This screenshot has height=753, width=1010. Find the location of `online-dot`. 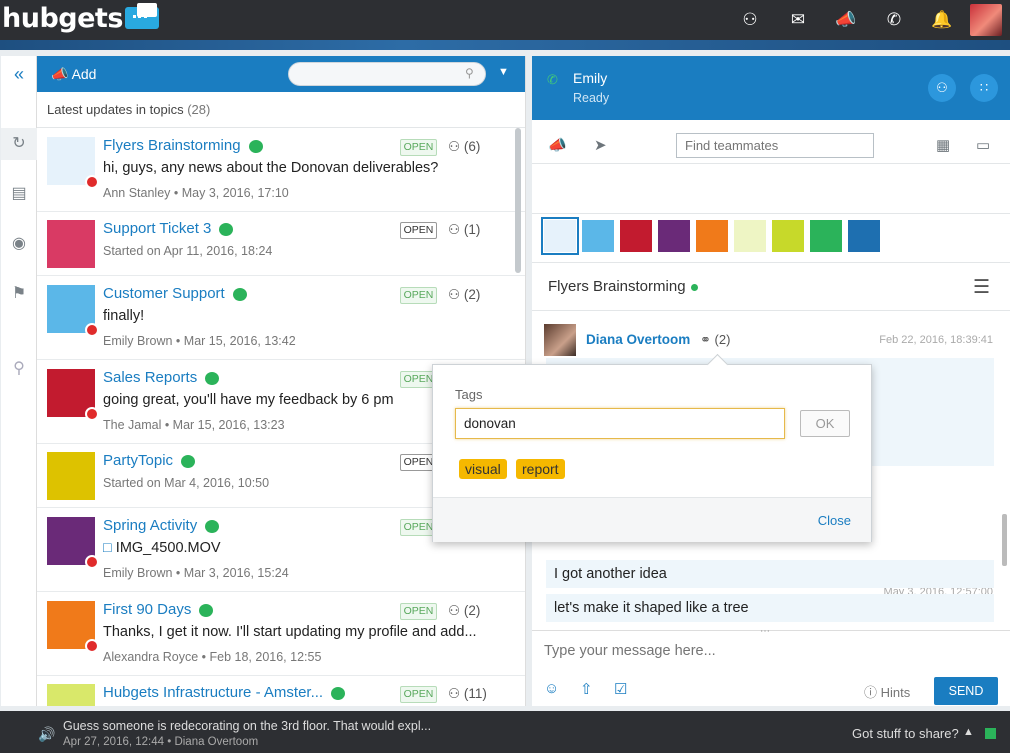

online-dot is located at coordinates (694, 287).